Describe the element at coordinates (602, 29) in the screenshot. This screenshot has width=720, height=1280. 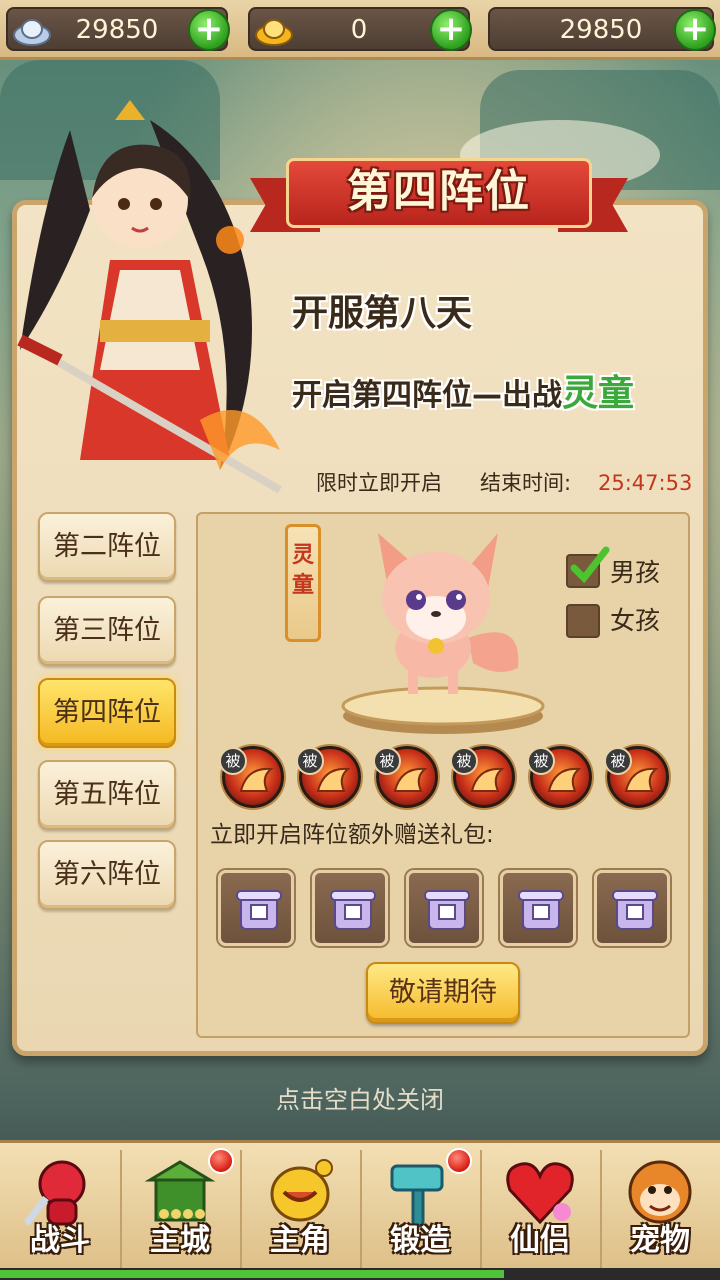
I see `third-counter: 29850 +` at that location.